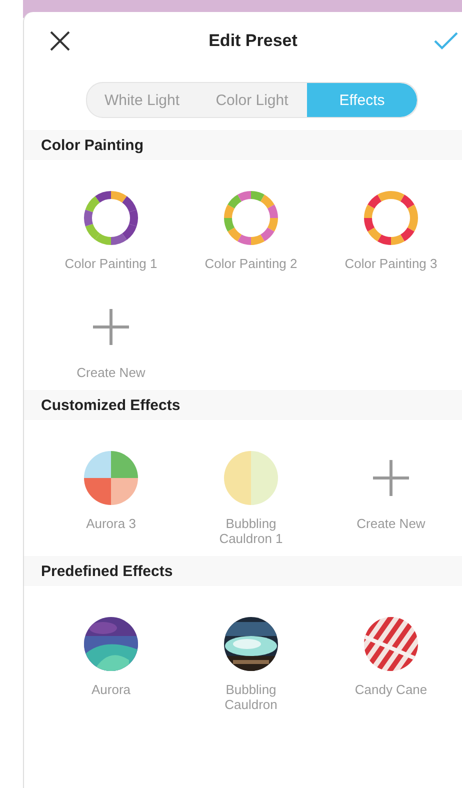  I want to click on section-header: Color Painting, so click(243, 145).